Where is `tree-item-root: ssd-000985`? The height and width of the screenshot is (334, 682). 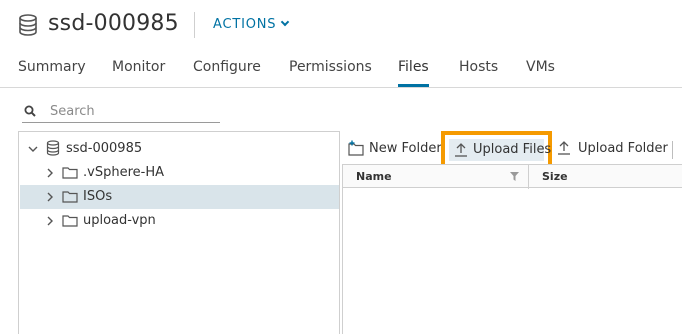 tree-item-root: ssd-000985 is located at coordinates (179, 149).